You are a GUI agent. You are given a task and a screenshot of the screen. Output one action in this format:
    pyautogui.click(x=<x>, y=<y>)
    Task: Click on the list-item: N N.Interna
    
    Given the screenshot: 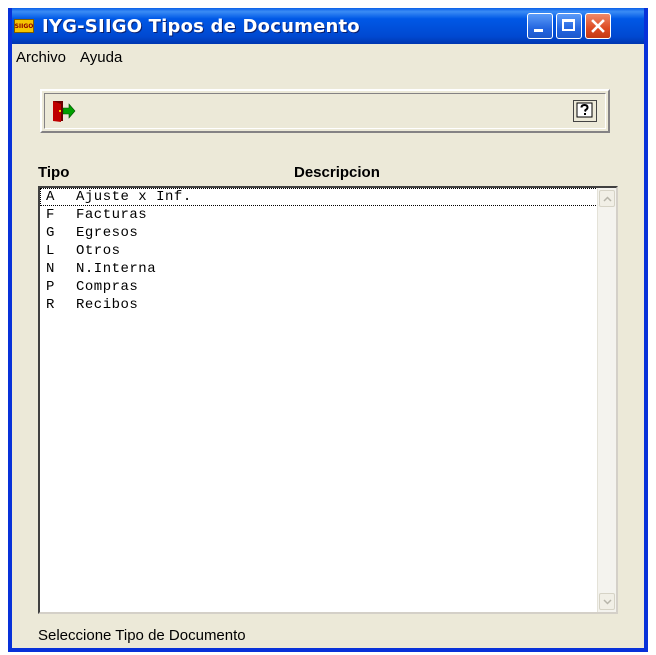 What is the action you would take?
    pyautogui.click(x=319, y=269)
    